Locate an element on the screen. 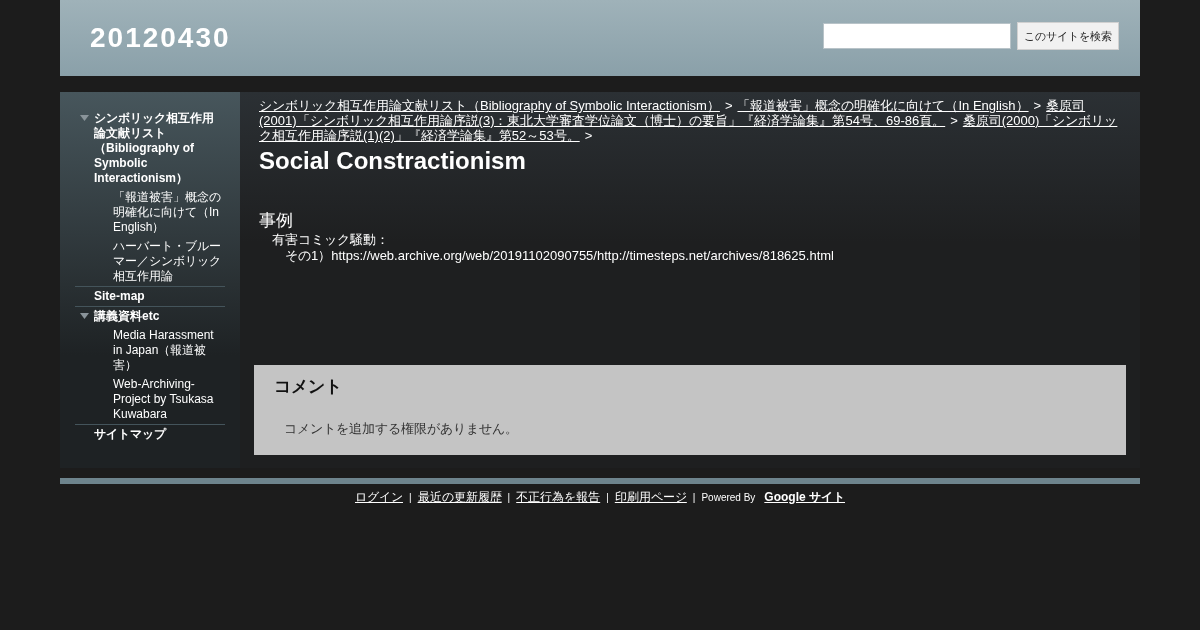 The image size is (1200, 630). search-button: このサイトを検索 is located at coordinates (1068, 36).